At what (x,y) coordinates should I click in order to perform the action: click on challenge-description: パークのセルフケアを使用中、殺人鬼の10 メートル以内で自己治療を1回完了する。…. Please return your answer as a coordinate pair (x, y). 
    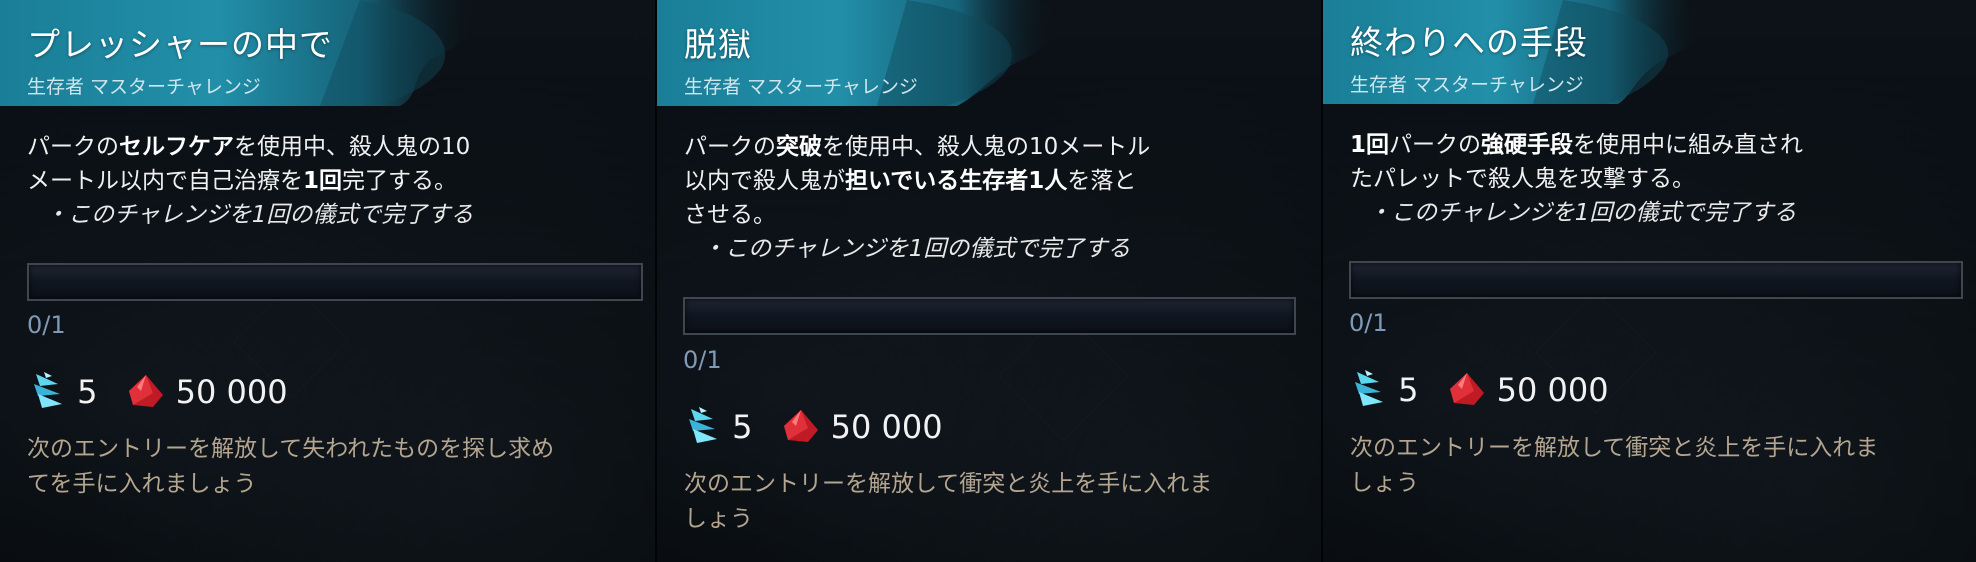
    Looking at the image, I should click on (292, 181).